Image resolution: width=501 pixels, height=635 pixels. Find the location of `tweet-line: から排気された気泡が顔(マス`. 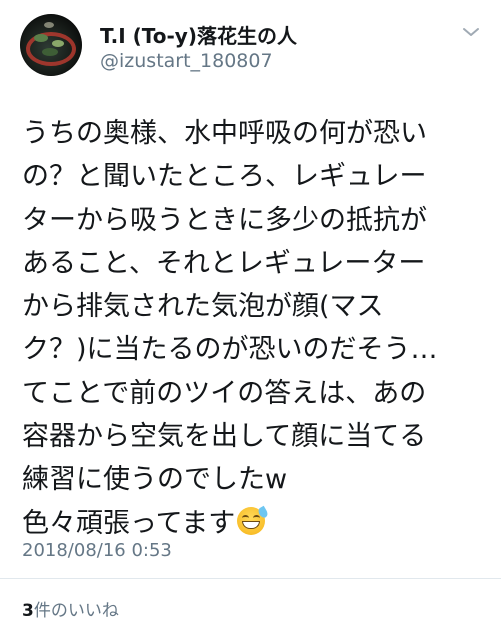

tweet-line: から排気された気泡が顔(マス is located at coordinates (203, 307).